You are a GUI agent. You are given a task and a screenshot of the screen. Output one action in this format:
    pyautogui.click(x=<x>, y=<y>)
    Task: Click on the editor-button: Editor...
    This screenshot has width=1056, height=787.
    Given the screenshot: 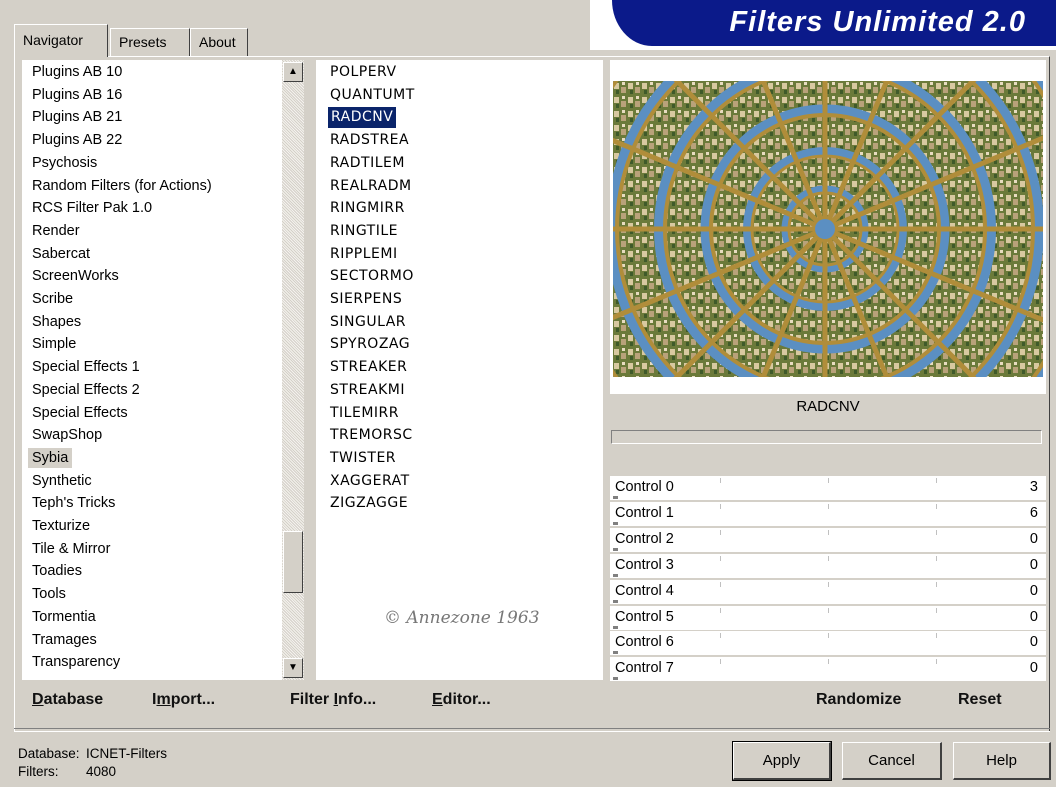 What is the action you would take?
    pyautogui.click(x=461, y=700)
    